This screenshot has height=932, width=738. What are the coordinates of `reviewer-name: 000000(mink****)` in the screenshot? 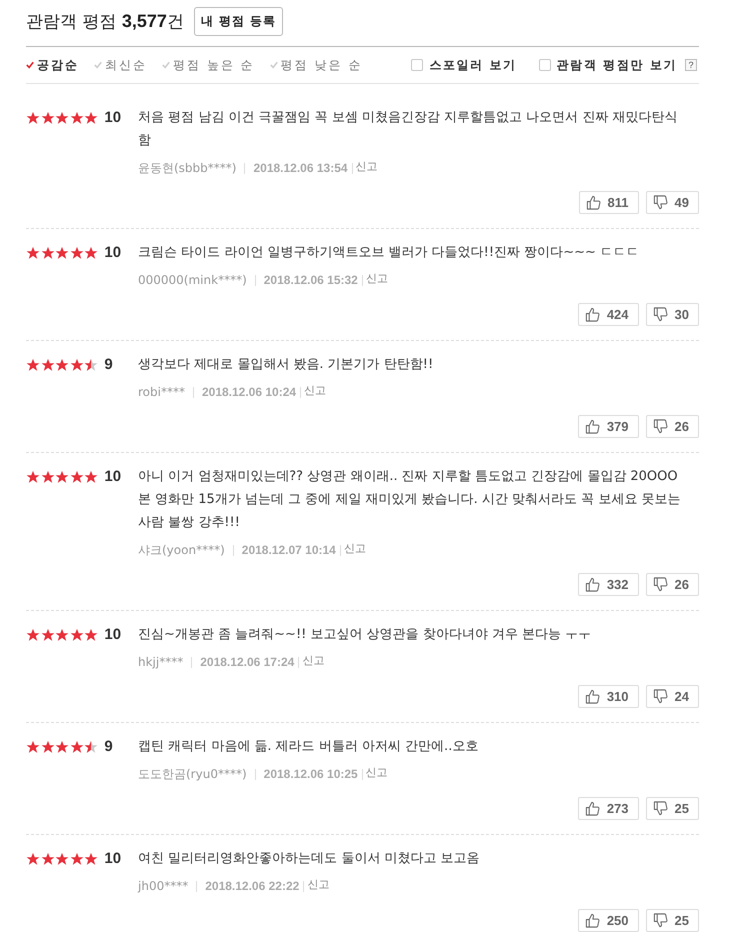 It's located at (192, 280).